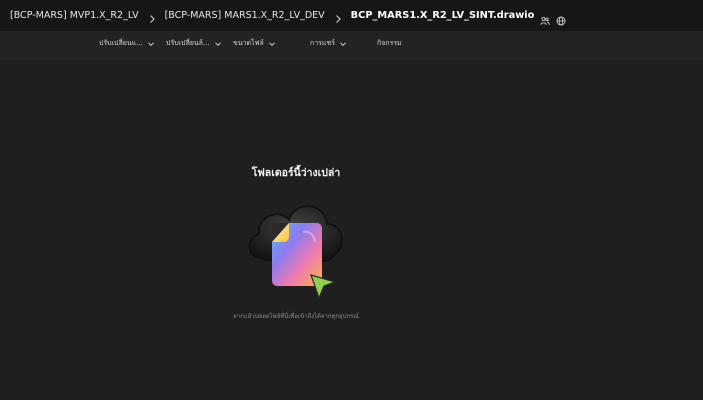  What do you see at coordinates (322, 43) in the screenshot?
I see `sharing-label: การแชร์` at bounding box center [322, 43].